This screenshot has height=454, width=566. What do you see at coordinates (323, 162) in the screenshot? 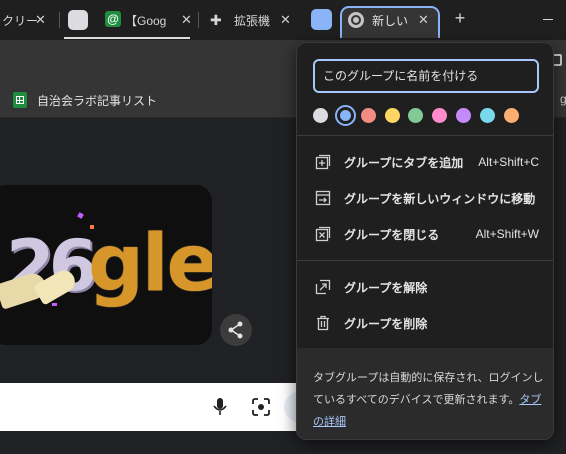
I see `add-tab-icon` at bounding box center [323, 162].